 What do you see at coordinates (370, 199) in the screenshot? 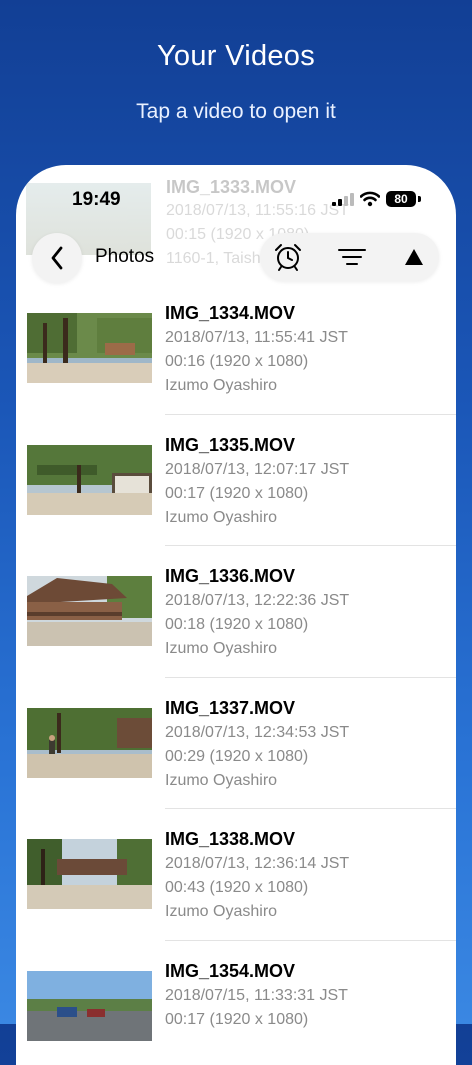
I see `wifi-icon` at bounding box center [370, 199].